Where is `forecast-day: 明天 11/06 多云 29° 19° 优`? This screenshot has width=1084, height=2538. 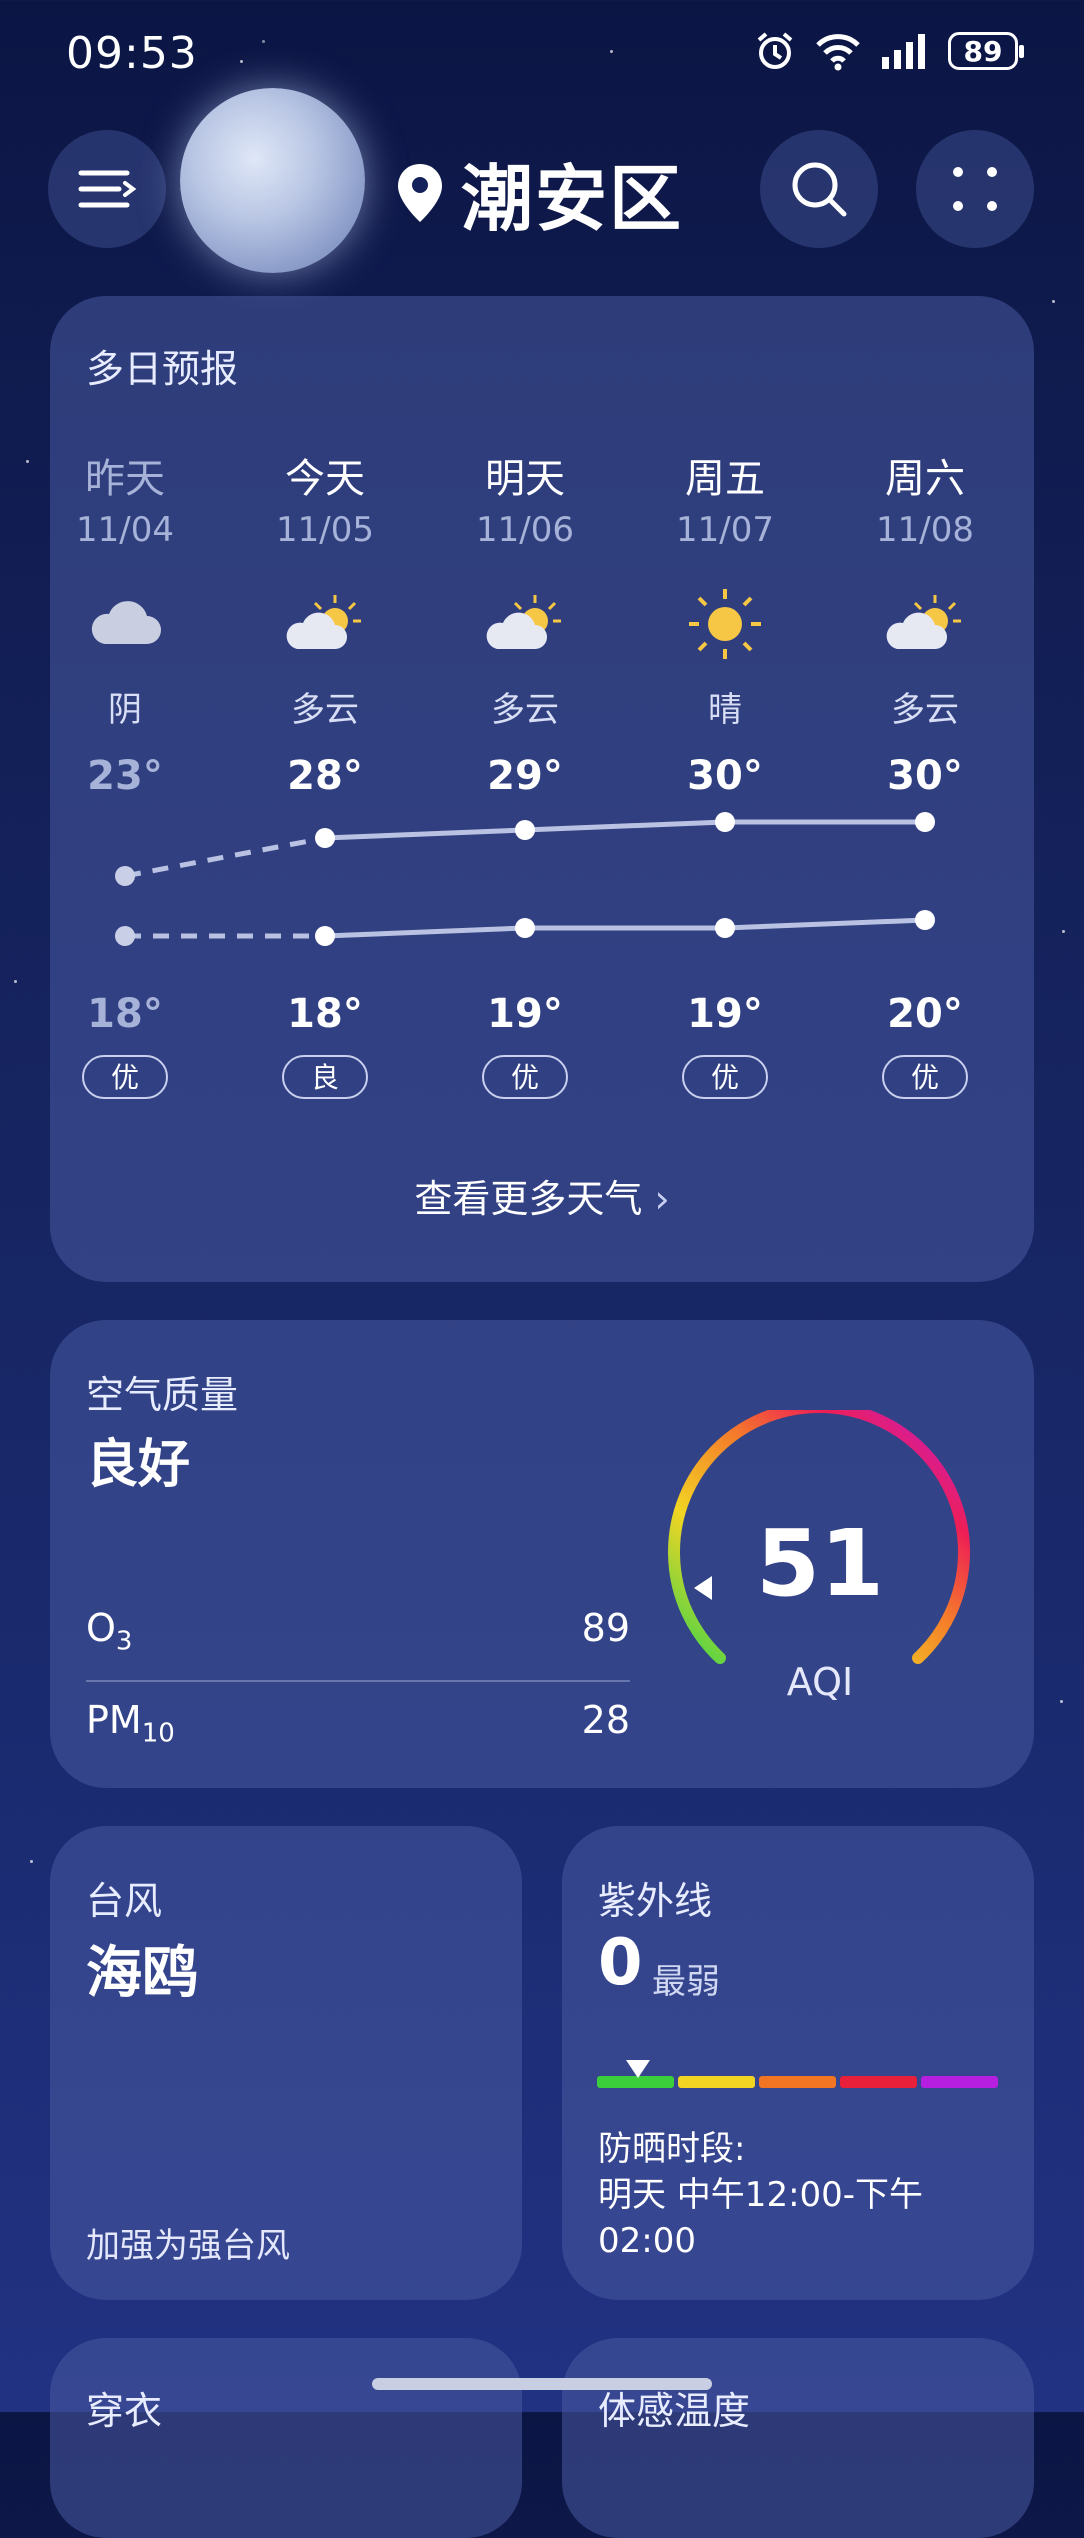
forecast-day: 明天 11/06 多云 29° 19° 优 is located at coordinates (525, 772).